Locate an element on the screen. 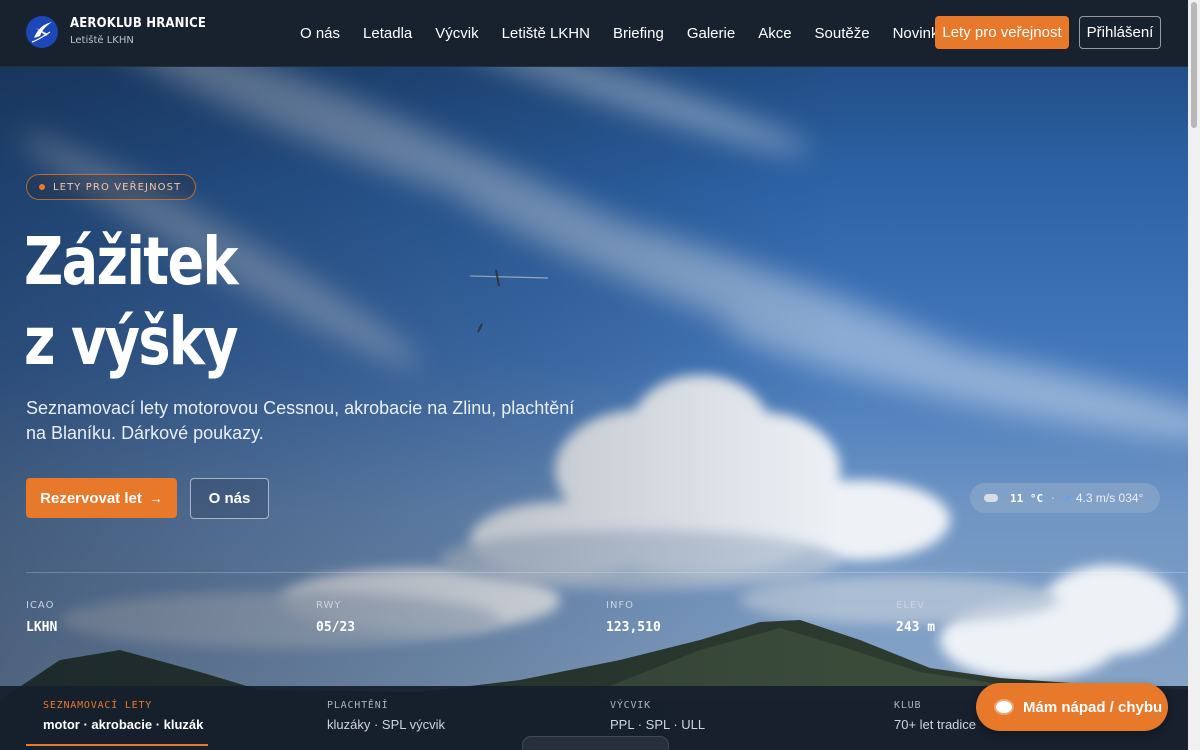  stat-info: INFO 123,510 is located at coordinates (633, 617).